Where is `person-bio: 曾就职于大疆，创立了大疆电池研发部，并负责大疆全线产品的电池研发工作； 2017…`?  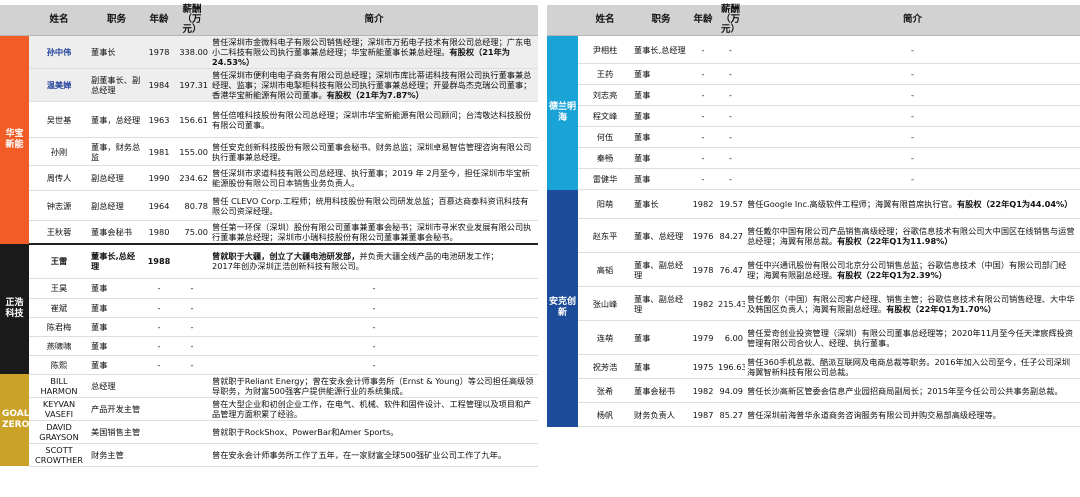 person-bio: 曾就职于大疆，创立了大疆电池研发部，并负责大疆全线产品的电池研发工作； 2017… is located at coordinates (374, 261).